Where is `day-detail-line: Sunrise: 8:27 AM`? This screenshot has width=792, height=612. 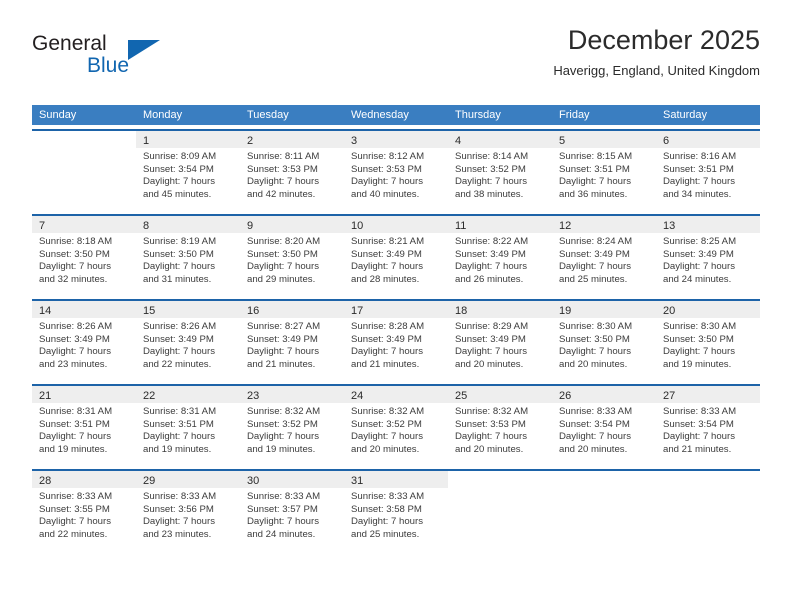
day-detail-line: Sunrise: 8:27 AM is located at coordinates (284, 326).